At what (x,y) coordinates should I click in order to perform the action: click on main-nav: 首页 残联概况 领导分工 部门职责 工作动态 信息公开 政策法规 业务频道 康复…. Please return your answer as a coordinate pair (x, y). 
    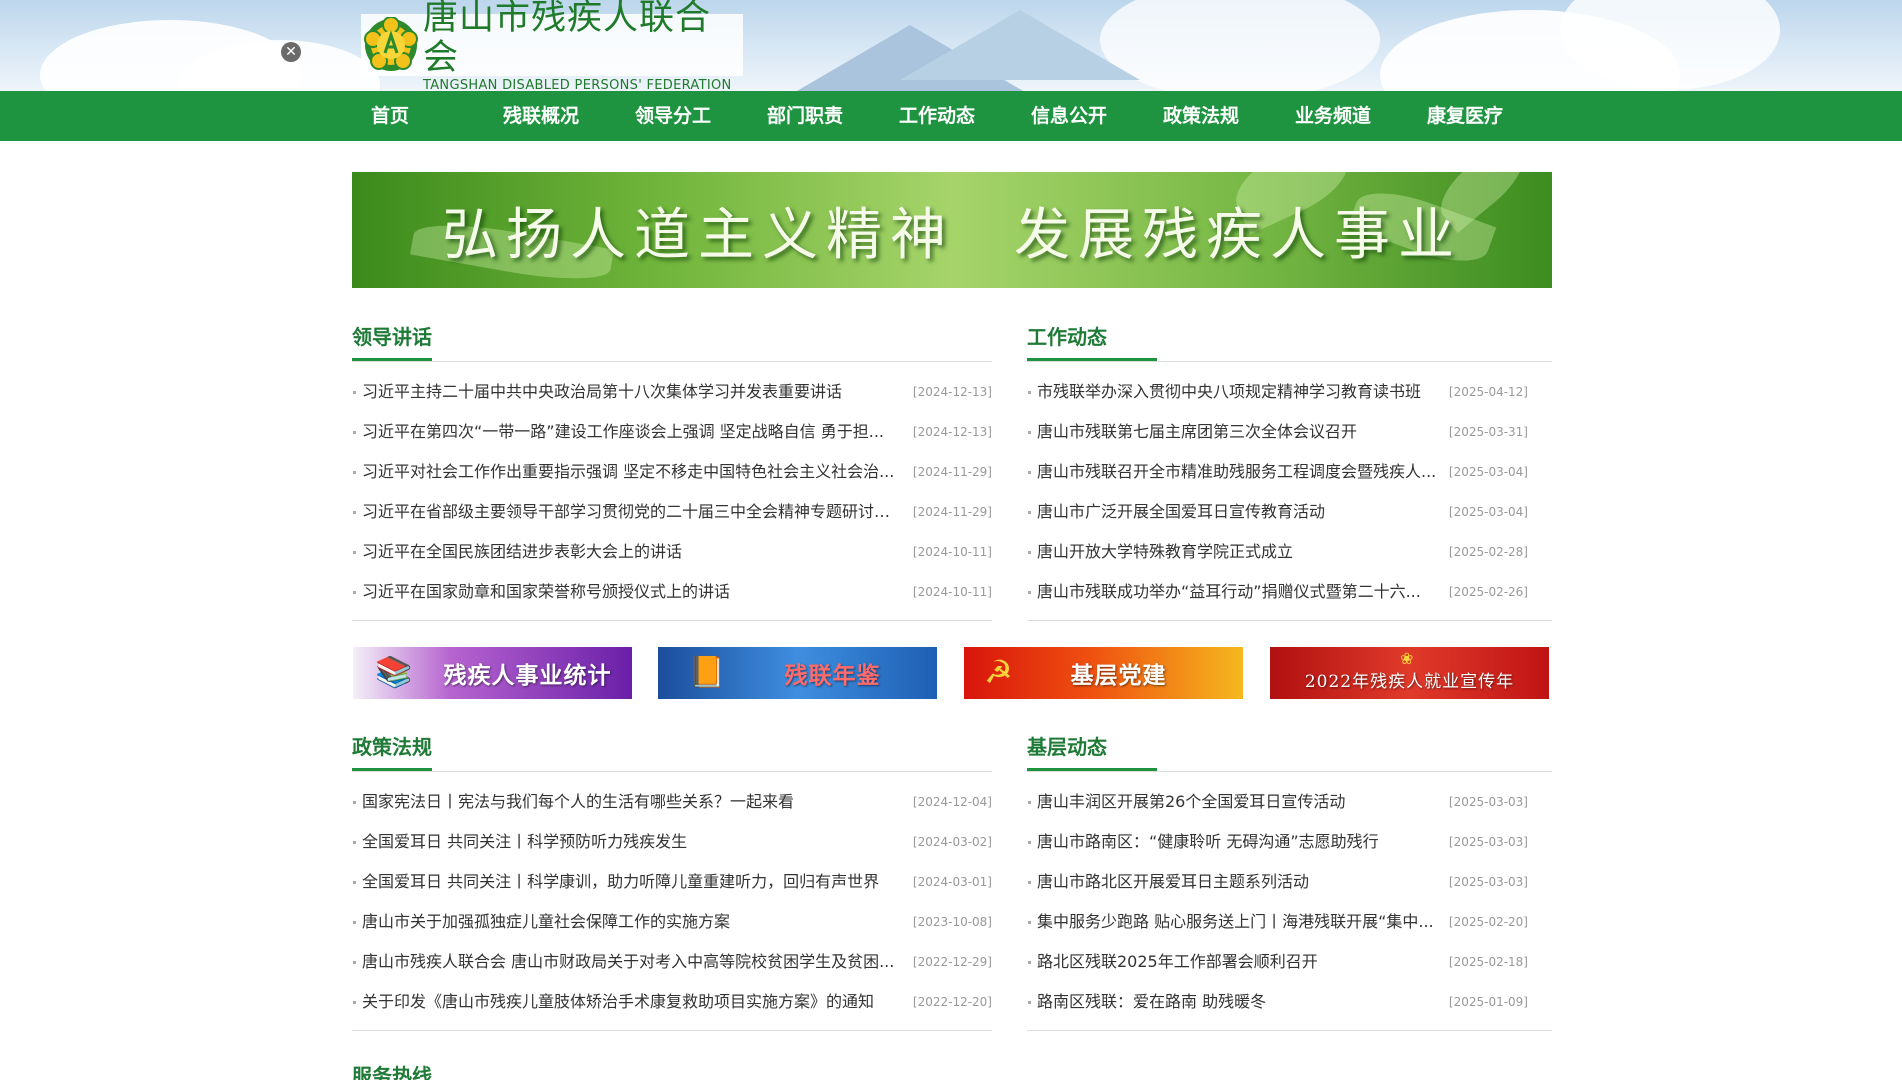
    Looking at the image, I should click on (951, 116).